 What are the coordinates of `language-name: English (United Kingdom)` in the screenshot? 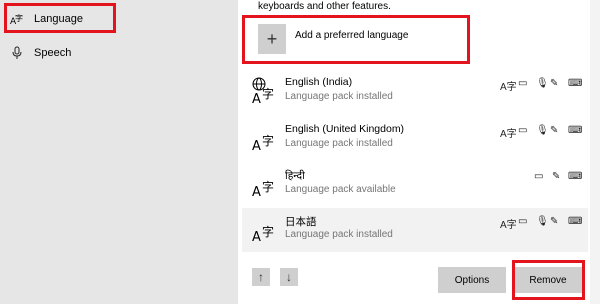 It's located at (345, 129).